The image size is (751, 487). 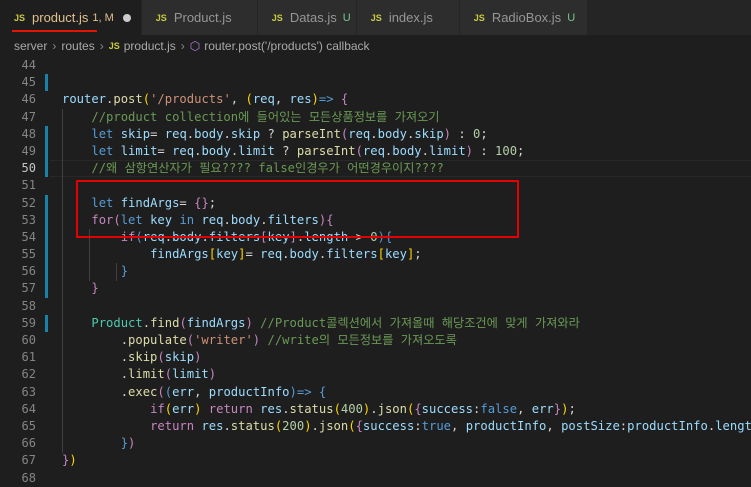 What do you see at coordinates (103, 17) in the screenshot?
I see `tab-problem-badge: 1, M` at bounding box center [103, 17].